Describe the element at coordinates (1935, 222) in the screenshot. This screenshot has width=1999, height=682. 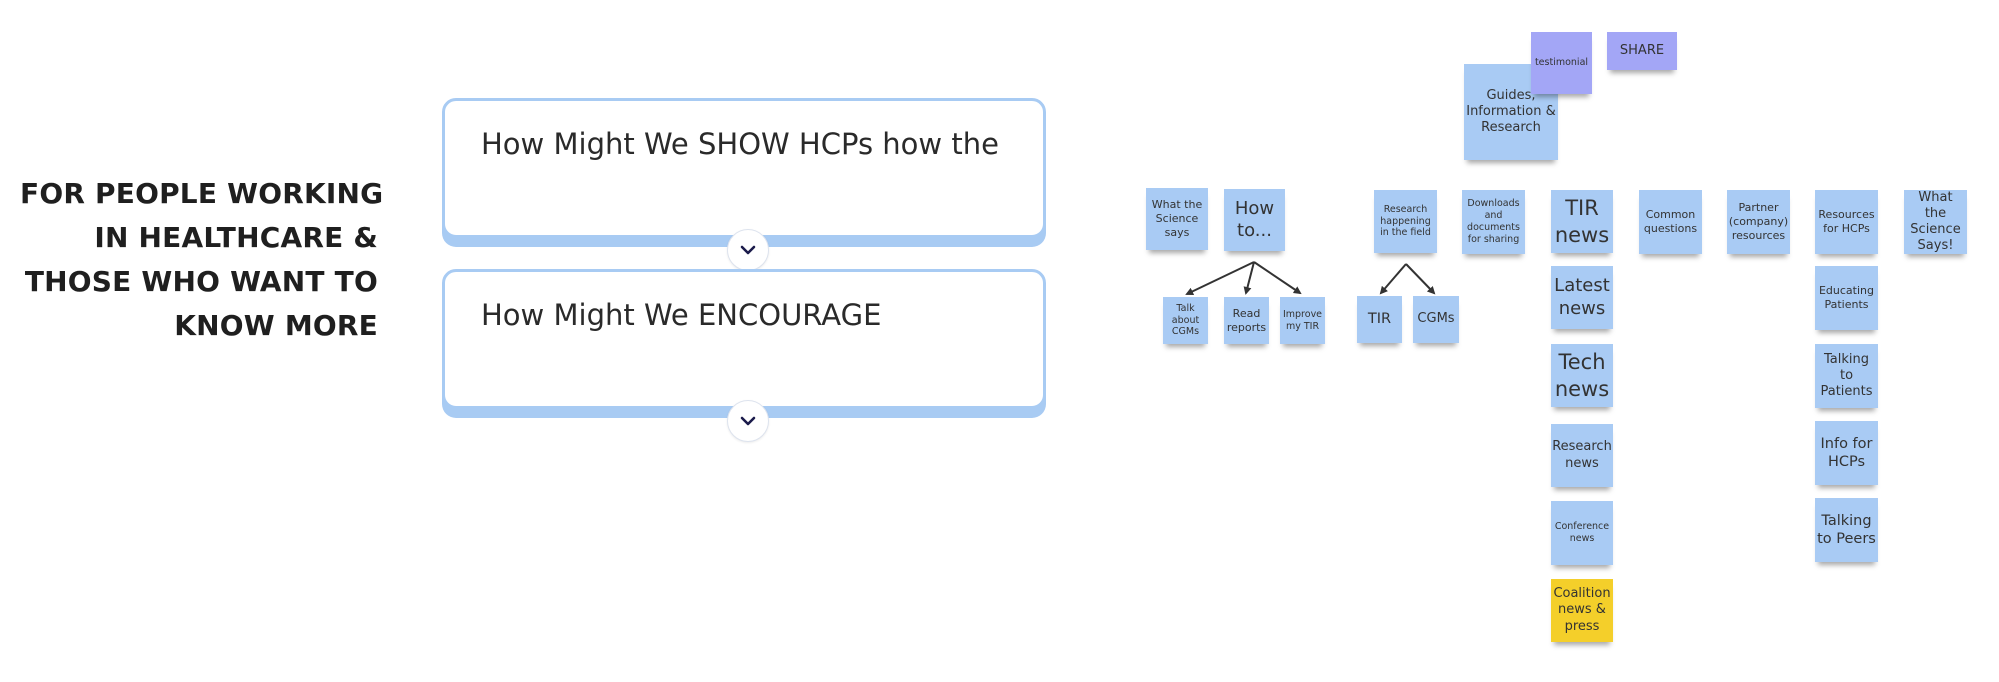
I see `sticky-note: What the Science Says!` at that location.